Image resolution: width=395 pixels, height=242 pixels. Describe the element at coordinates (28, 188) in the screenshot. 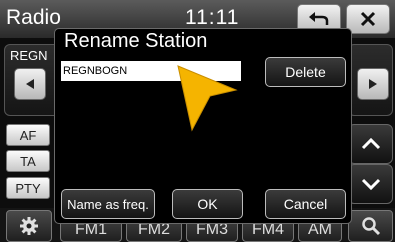

I see `pty-button: PTY` at that location.